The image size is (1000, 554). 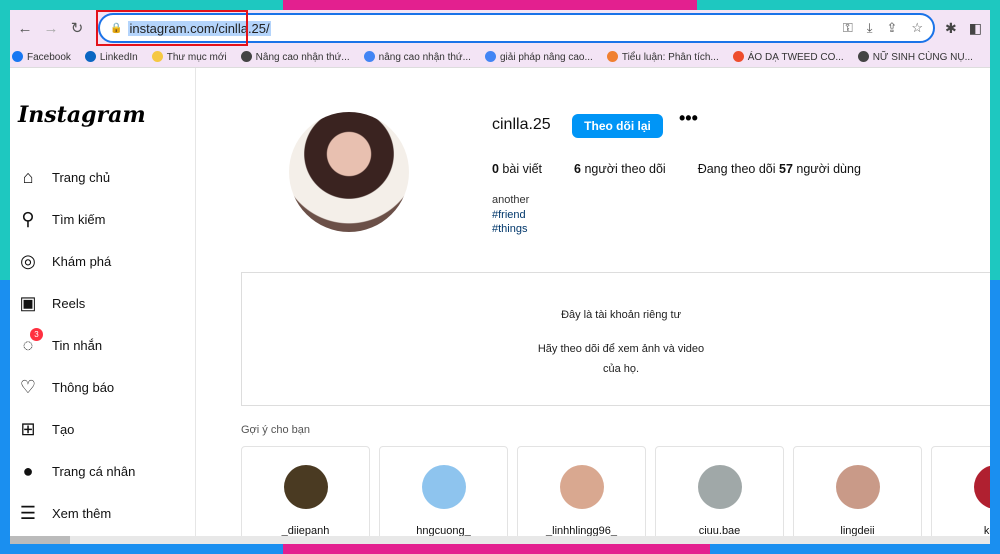 What do you see at coordinates (275, 430) in the screenshot?
I see `suggestions-title: Gợi ý cho bạn` at bounding box center [275, 430].